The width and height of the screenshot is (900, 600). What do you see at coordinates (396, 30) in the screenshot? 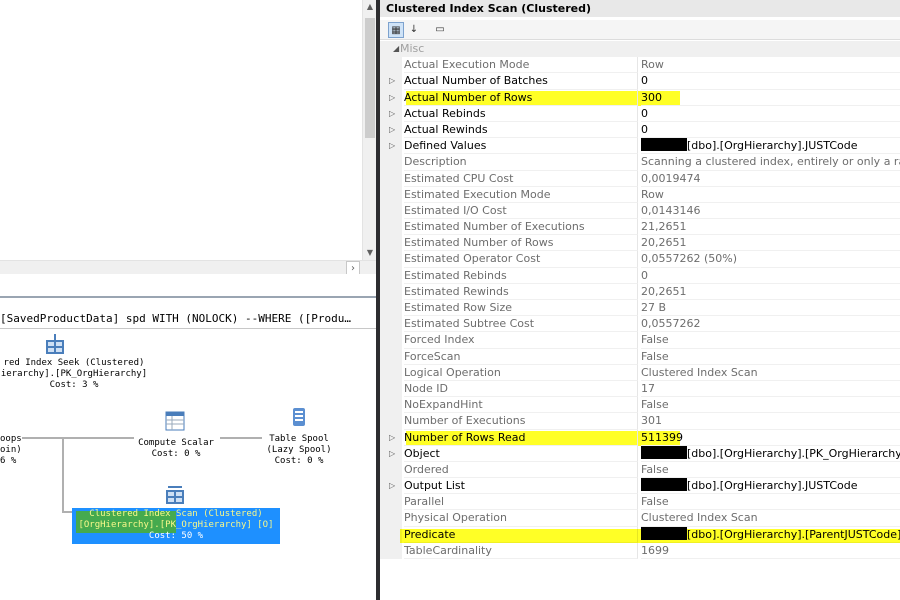
I see `categorized-icon: ▦` at bounding box center [396, 30].